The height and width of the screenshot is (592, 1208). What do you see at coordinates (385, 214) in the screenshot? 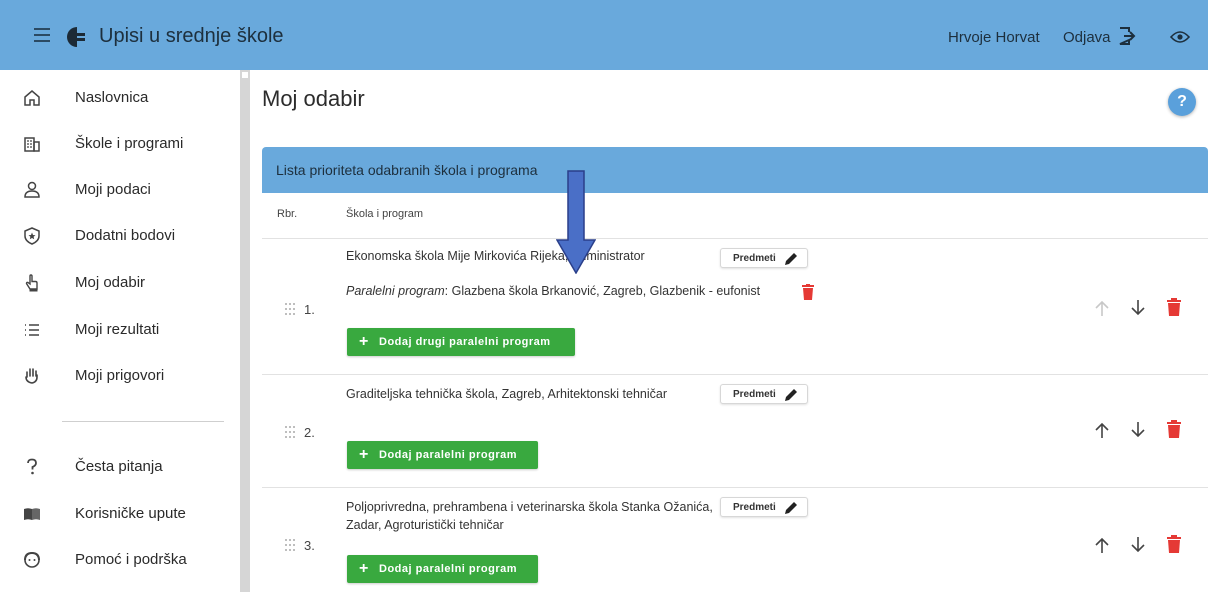
I see `column-header-skola: Škola i program` at bounding box center [385, 214].